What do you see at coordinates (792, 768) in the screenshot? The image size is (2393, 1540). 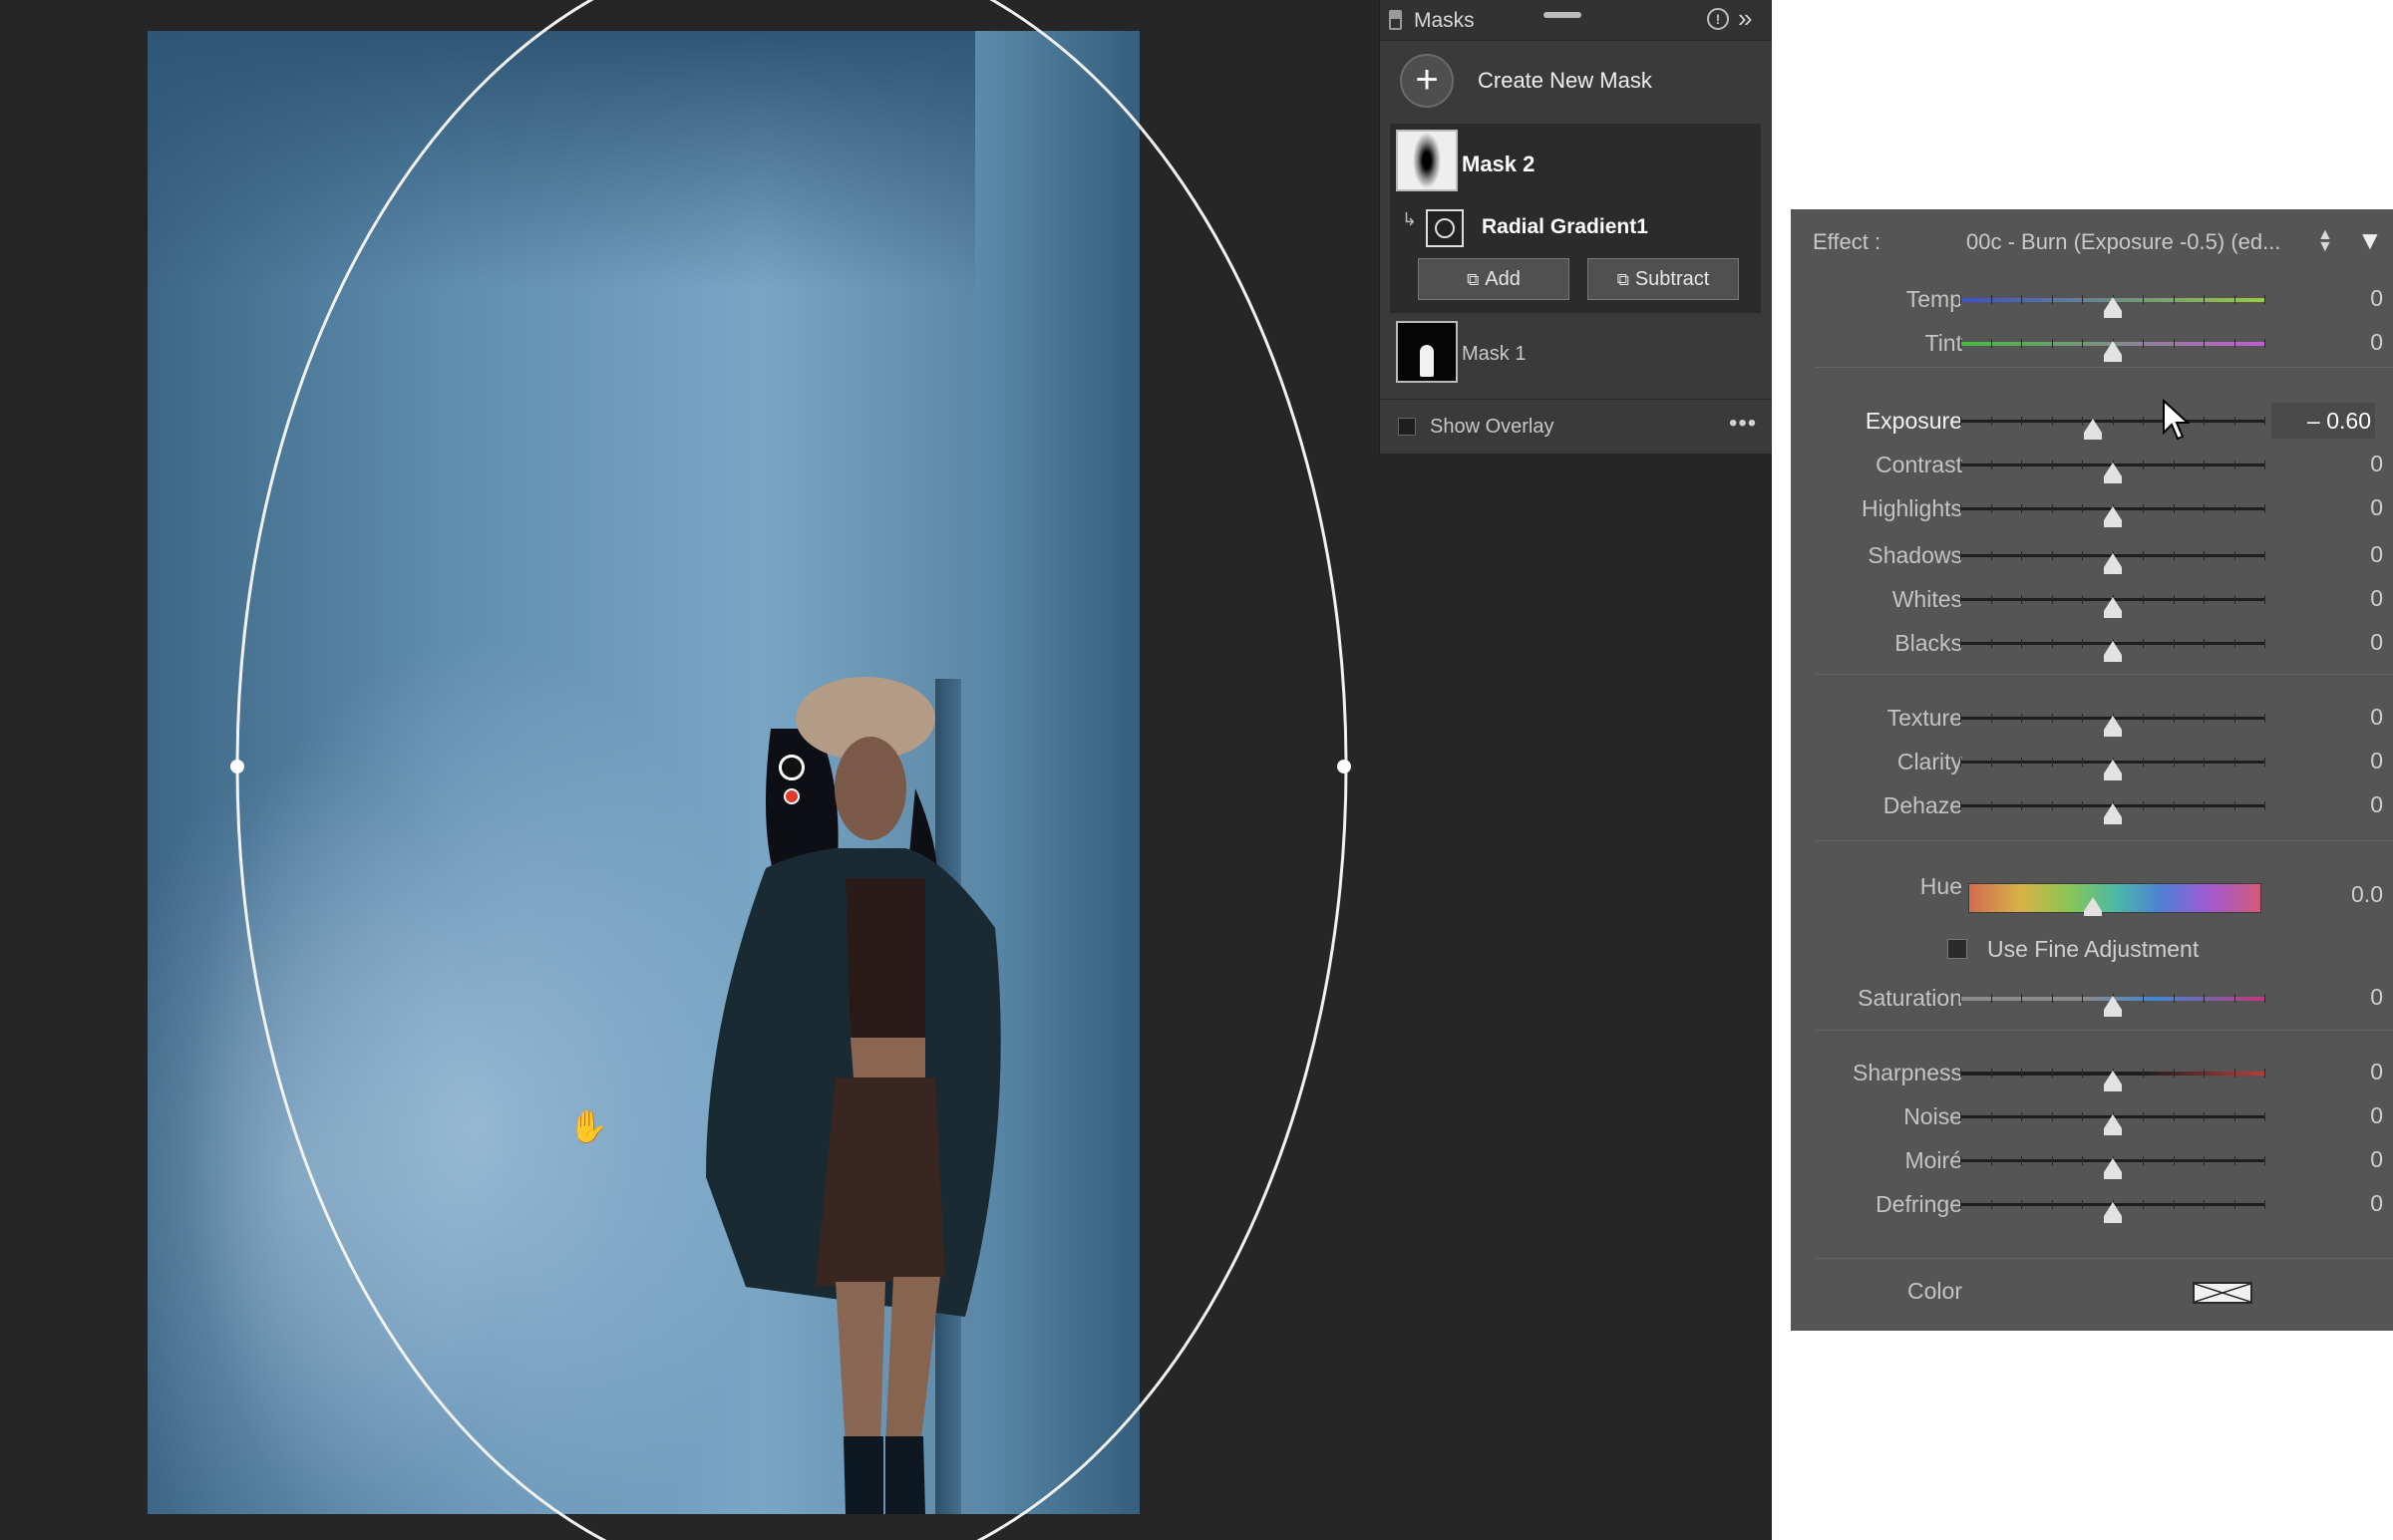 I see `mask-center-pin` at bounding box center [792, 768].